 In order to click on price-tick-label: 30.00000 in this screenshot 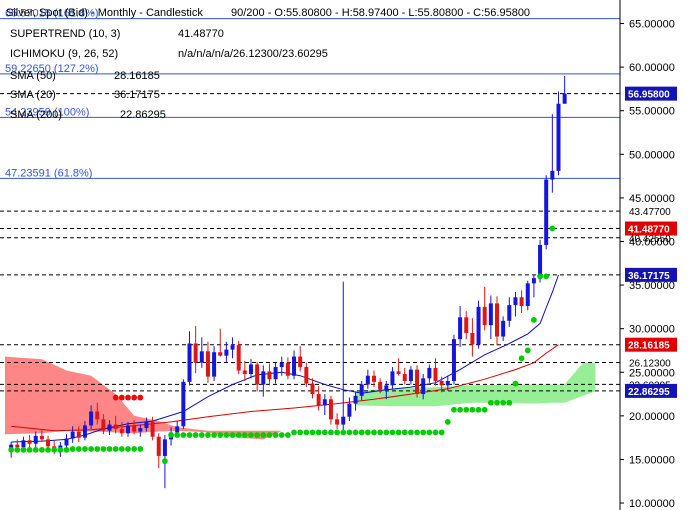, I will do `click(652, 330)`.